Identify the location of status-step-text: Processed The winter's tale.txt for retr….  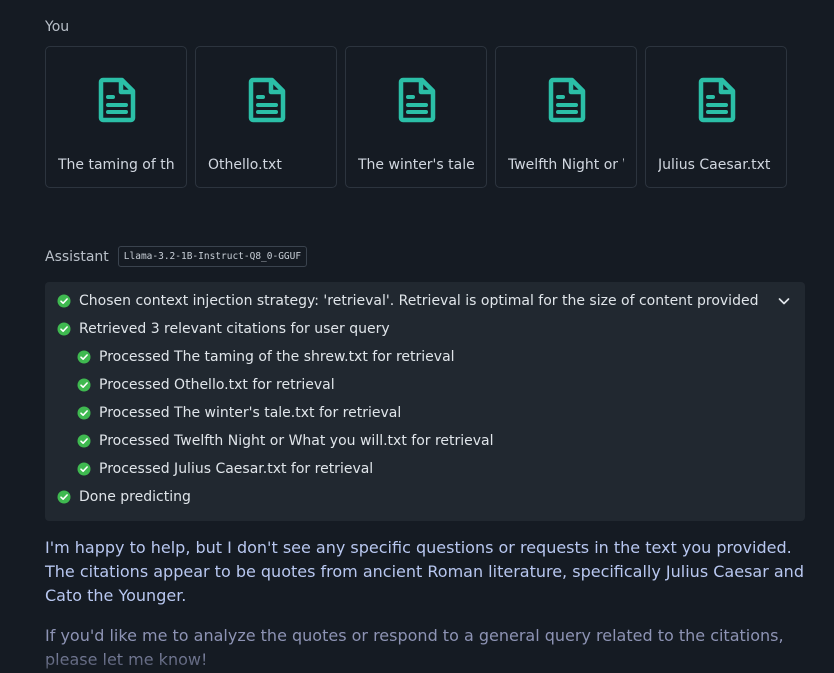
(250, 413).